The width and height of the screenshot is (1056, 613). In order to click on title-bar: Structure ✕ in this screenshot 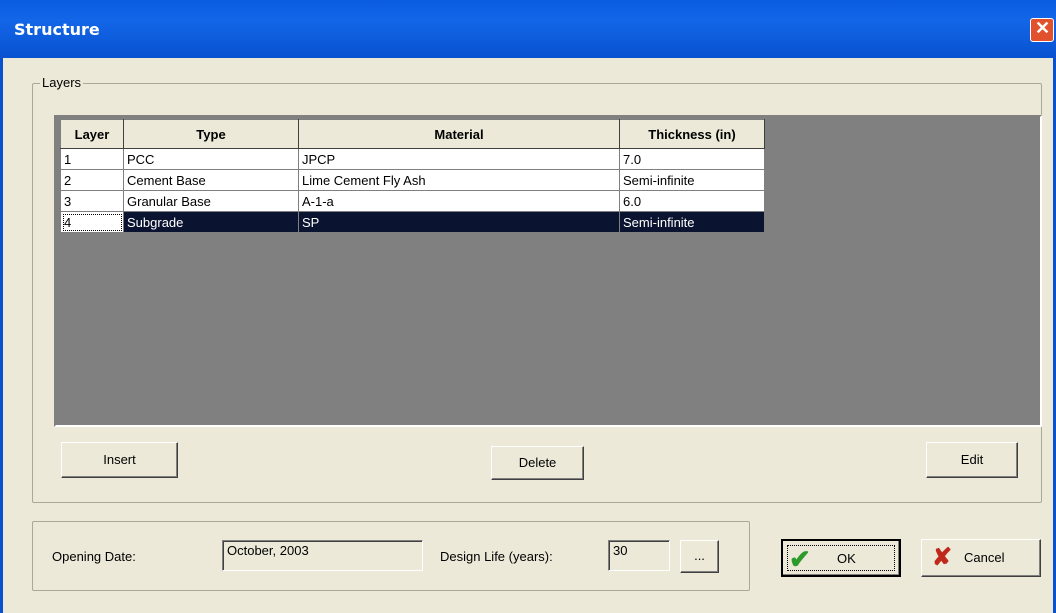, I will do `click(528, 29)`.